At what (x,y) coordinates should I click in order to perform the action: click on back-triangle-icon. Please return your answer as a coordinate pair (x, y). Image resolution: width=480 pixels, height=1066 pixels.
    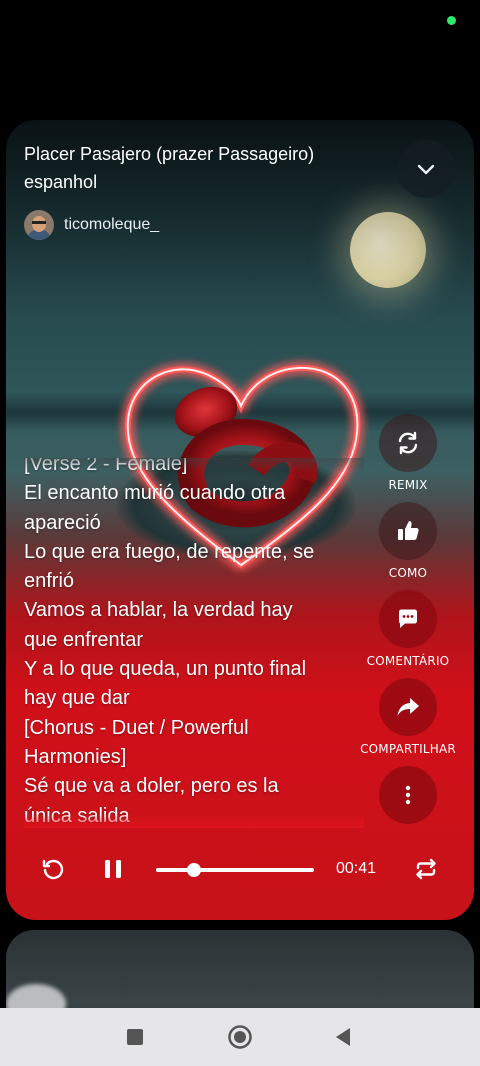
    Looking at the image, I should click on (343, 1037).